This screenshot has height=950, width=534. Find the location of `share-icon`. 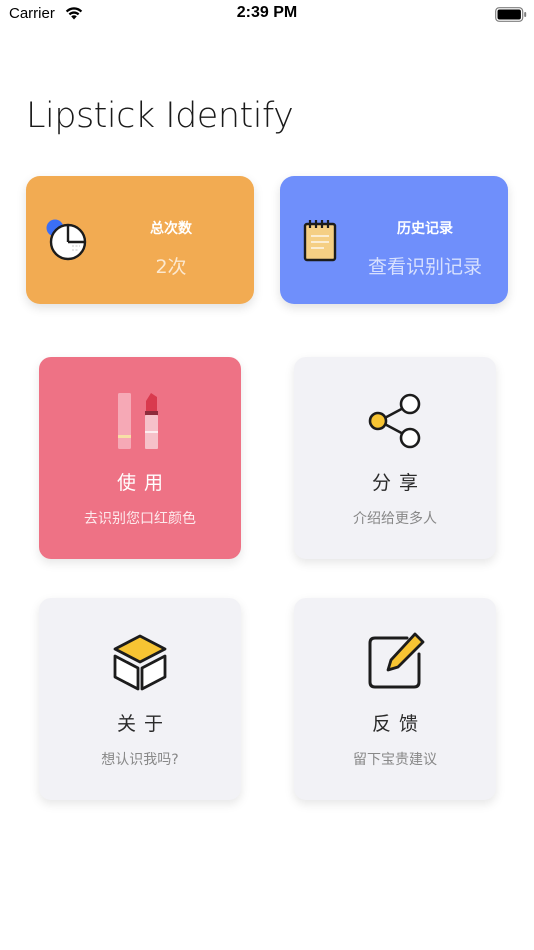

share-icon is located at coordinates (394, 421).